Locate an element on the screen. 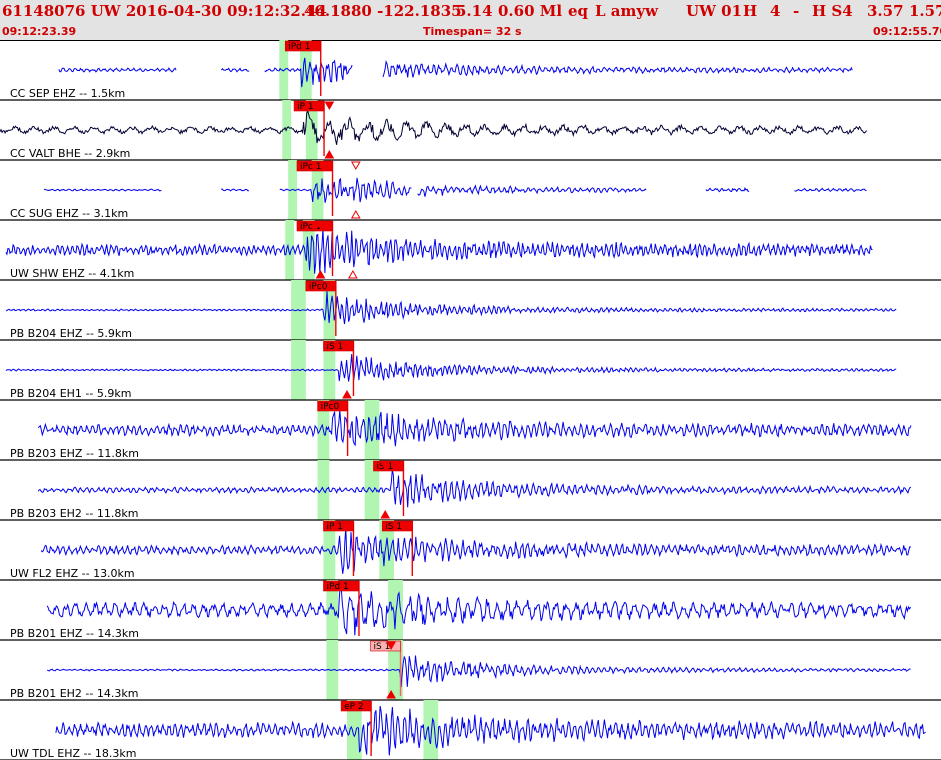 This screenshot has height=760, width=941. channel-row-6: iPc0 PB B203 EHZ -- 11.8km is located at coordinates (470, 430).